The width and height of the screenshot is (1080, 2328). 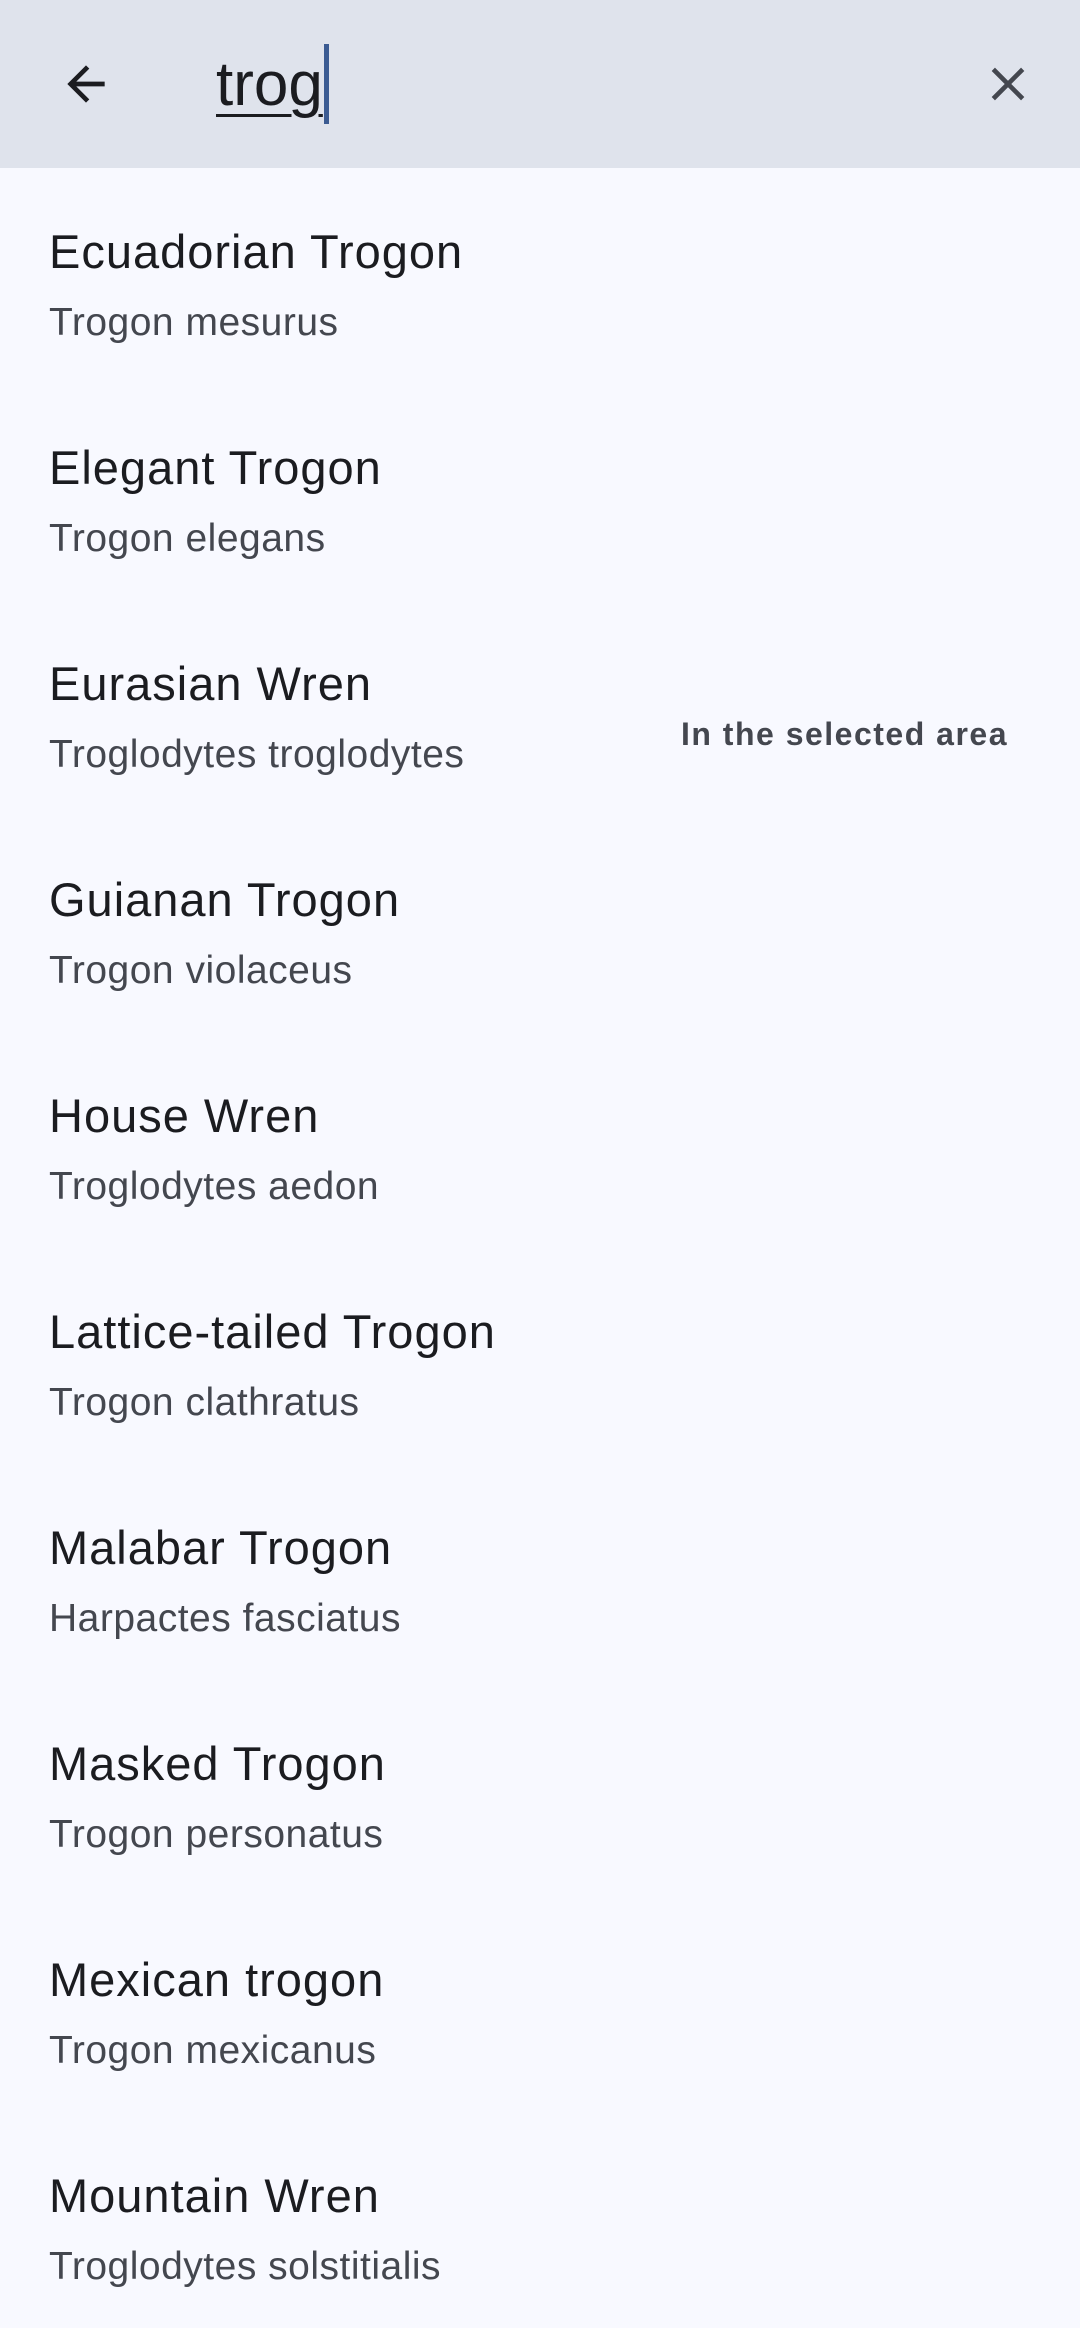 I want to click on scientific-name: Troglodytes aedon, so click(x=214, y=1186).